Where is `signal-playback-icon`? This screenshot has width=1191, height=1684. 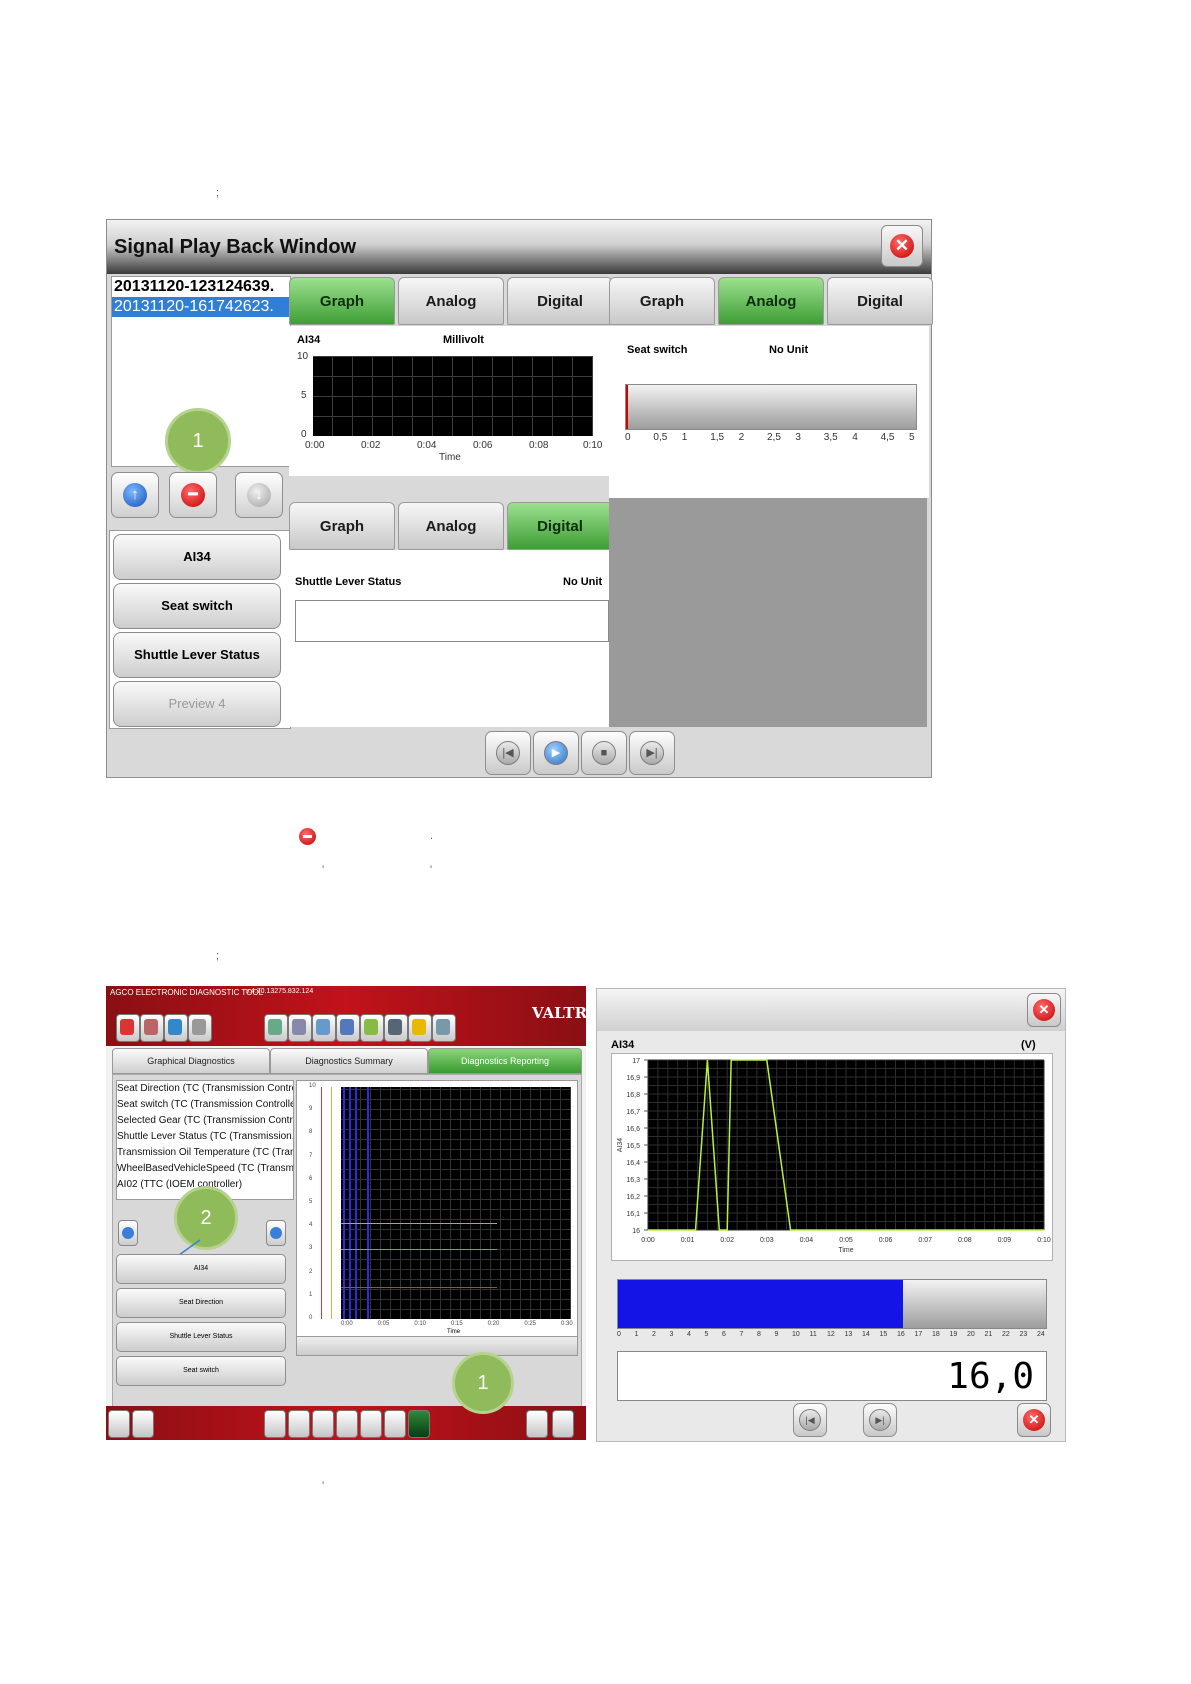 signal-playback-icon is located at coordinates (419, 1424).